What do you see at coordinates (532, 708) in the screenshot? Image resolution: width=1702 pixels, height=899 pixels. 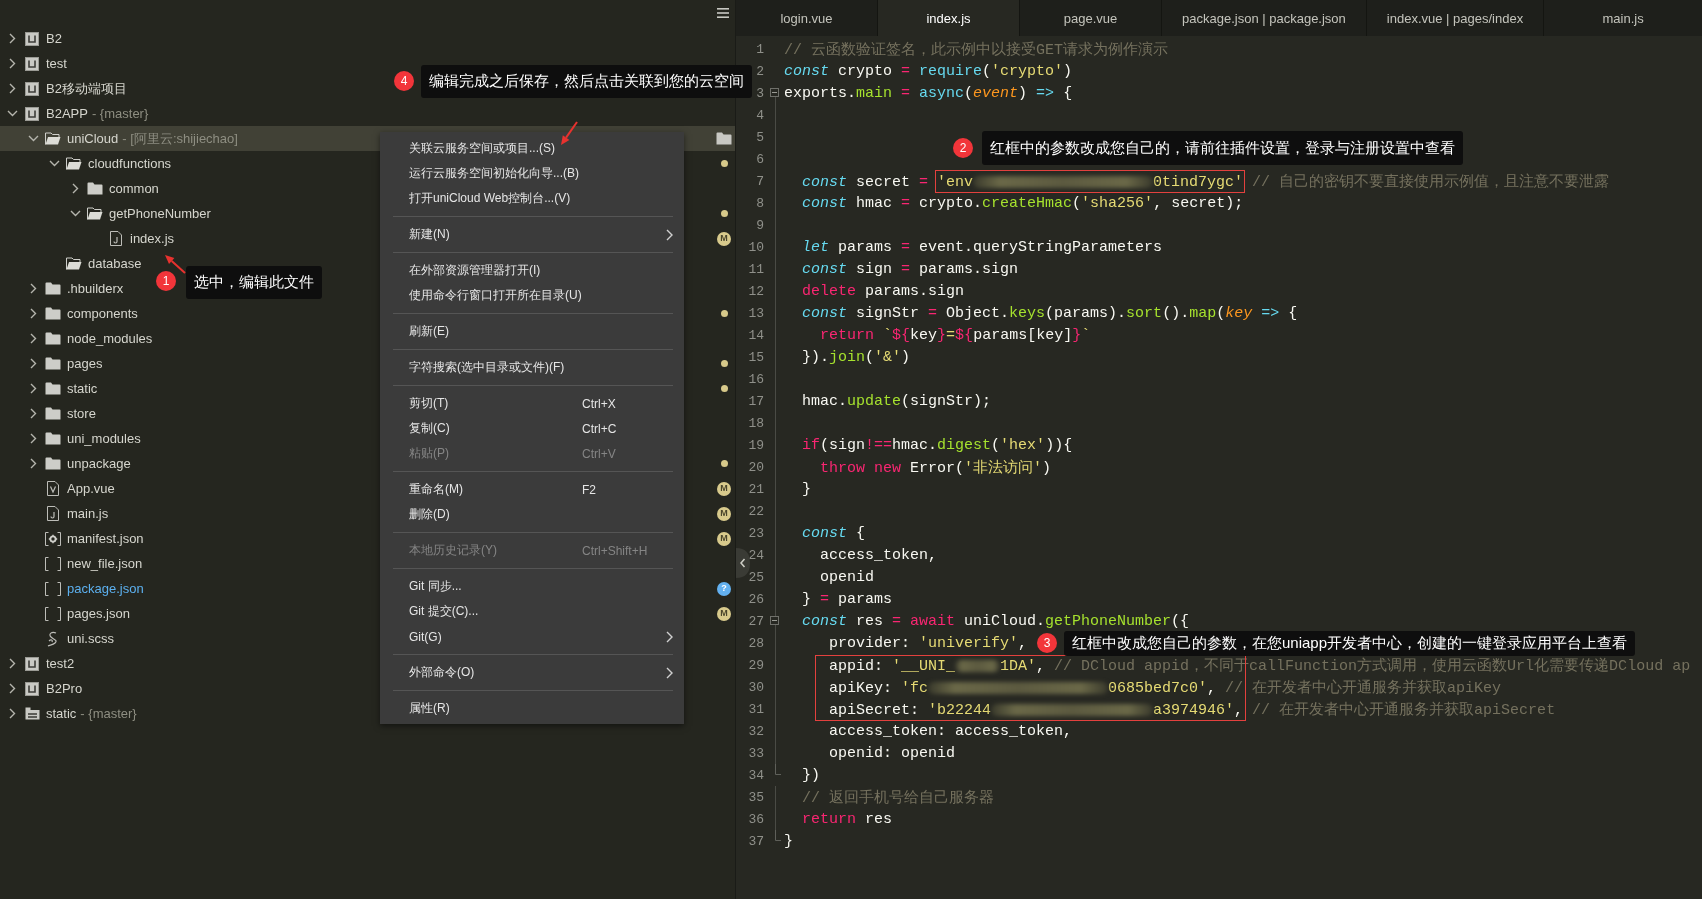 I see `menu-item: 属性(R)` at bounding box center [532, 708].